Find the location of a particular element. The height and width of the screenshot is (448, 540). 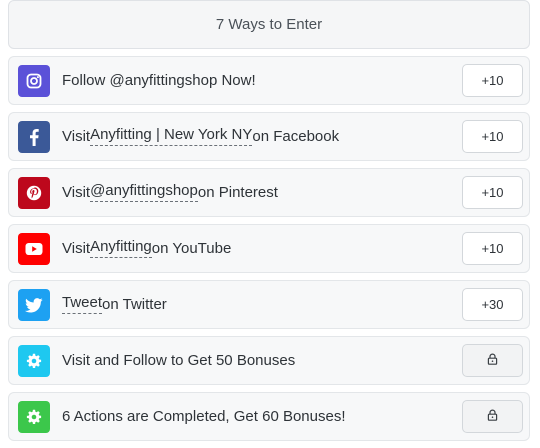

youtube-icon is located at coordinates (34, 249).